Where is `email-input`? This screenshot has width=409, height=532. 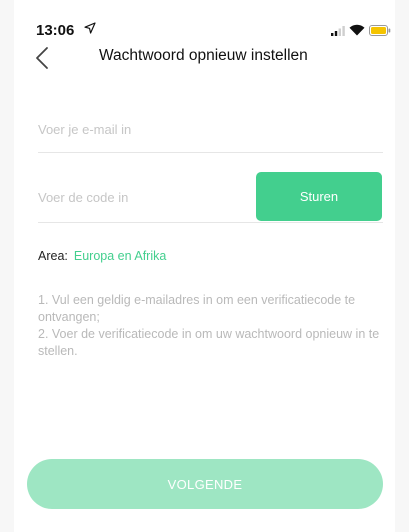
email-input is located at coordinates (198, 129).